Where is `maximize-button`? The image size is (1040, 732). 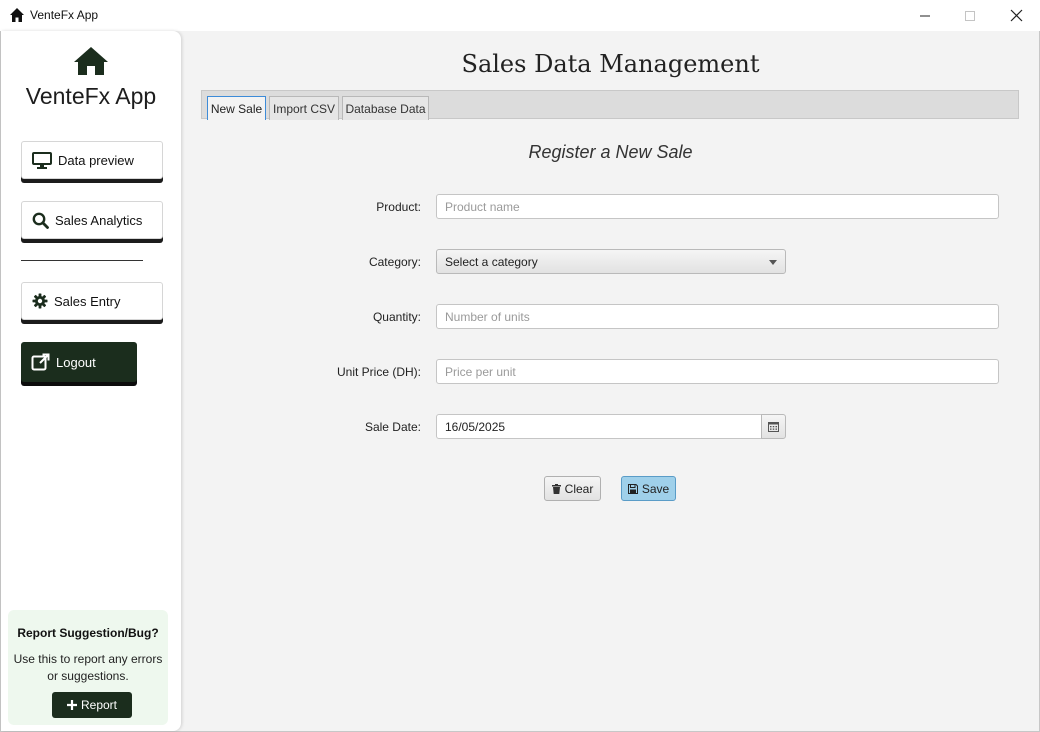
maximize-button is located at coordinates (970, 15).